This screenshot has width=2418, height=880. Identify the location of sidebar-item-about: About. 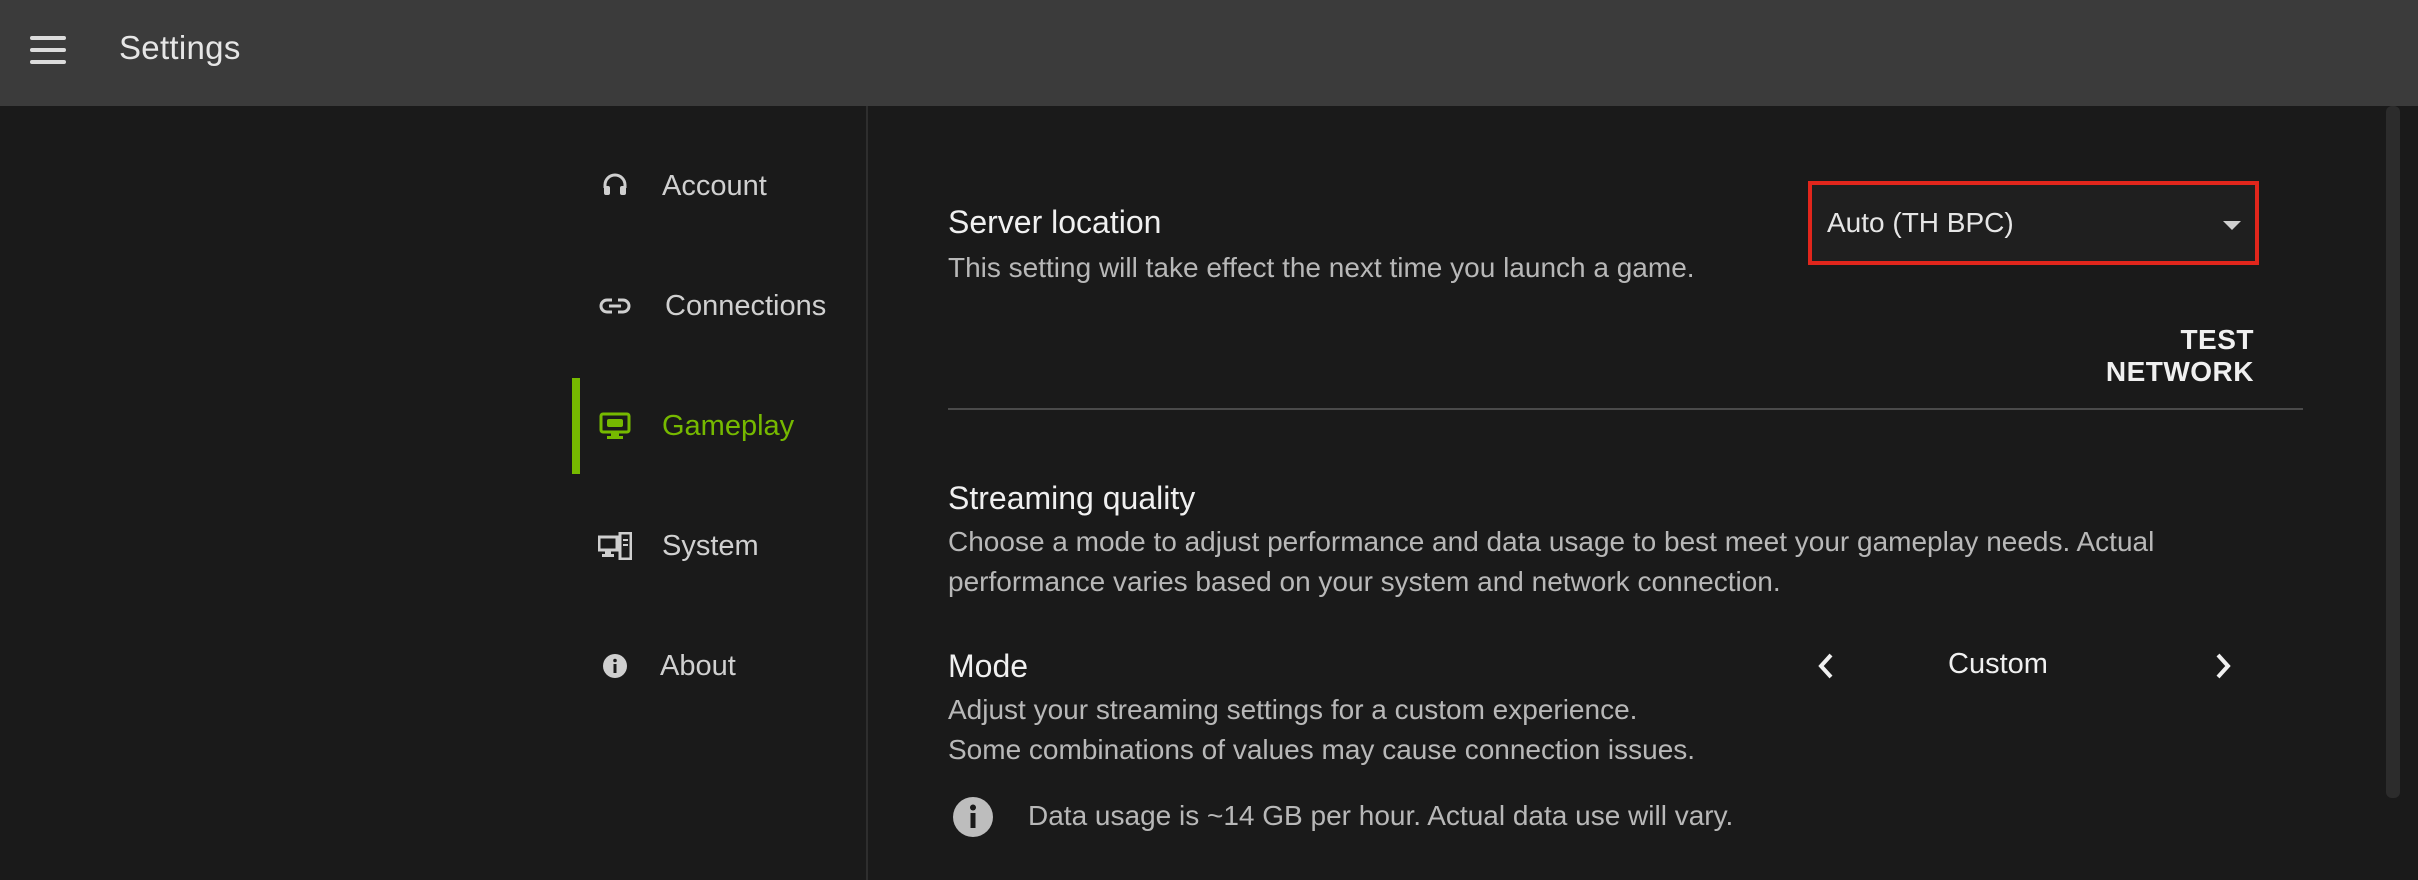
(719, 666).